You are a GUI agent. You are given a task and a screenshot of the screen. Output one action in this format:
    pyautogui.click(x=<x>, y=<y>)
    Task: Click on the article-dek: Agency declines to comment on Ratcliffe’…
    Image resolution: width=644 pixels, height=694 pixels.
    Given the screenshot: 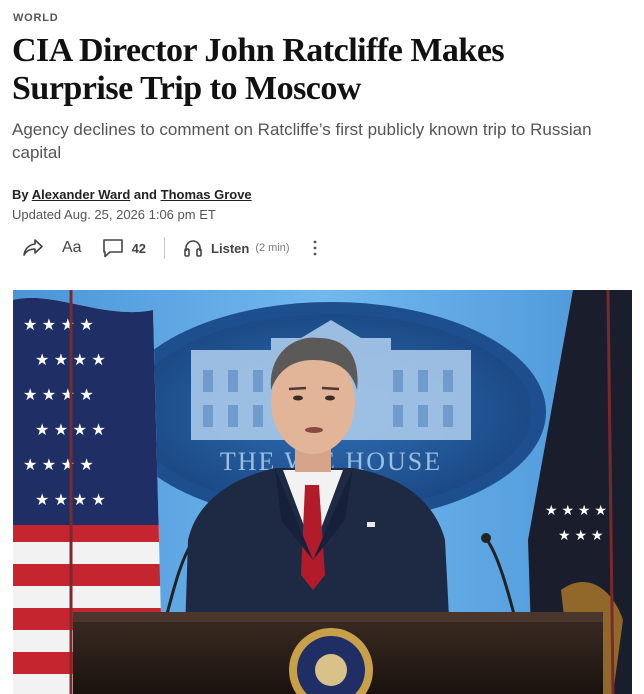 What is the action you would take?
    pyautogui.click(x=302, y=141)
    